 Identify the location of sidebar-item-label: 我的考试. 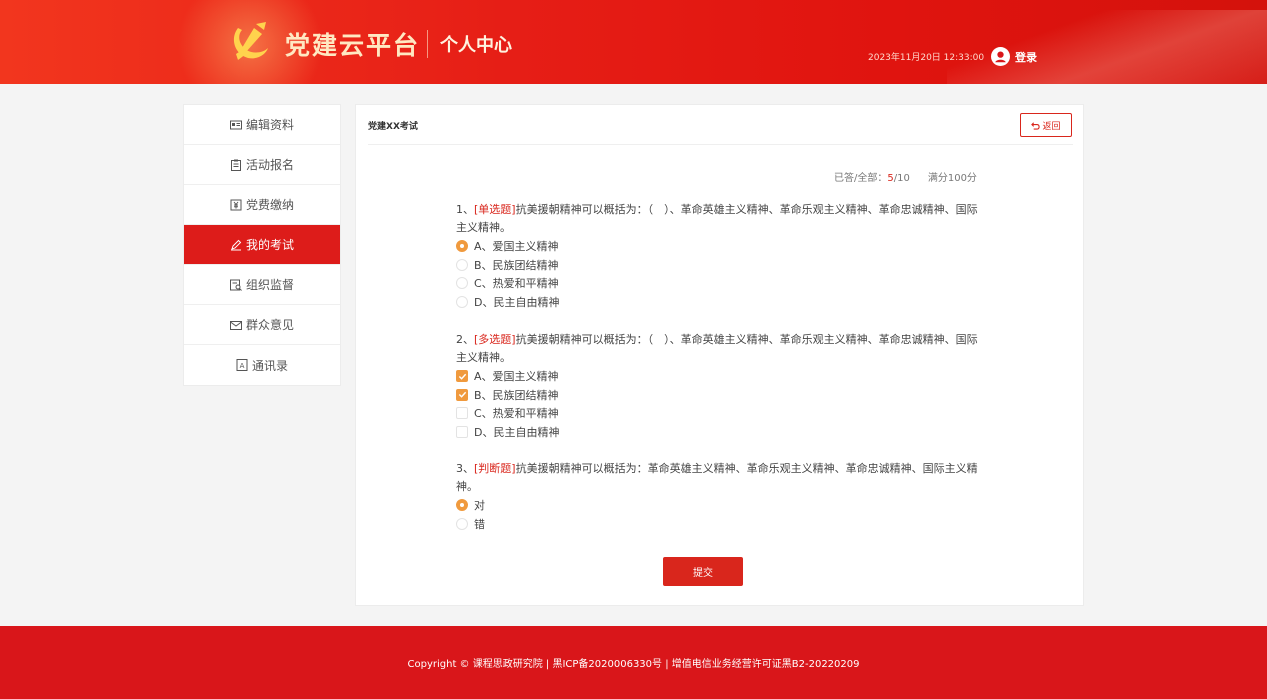
(269, 245).